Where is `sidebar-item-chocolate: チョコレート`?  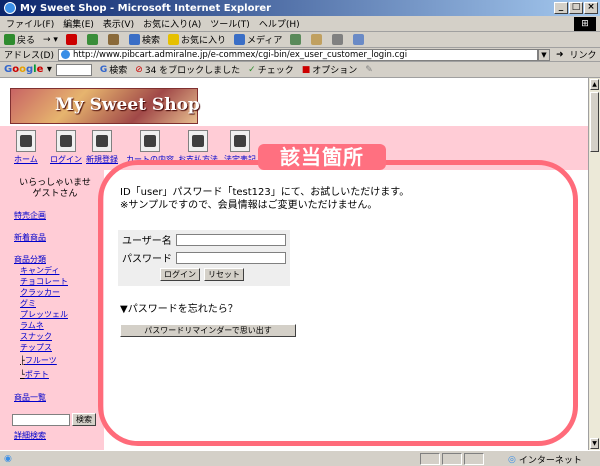 sidebar-item-chocolate: チョコレート is located at coordinates (44, 281).